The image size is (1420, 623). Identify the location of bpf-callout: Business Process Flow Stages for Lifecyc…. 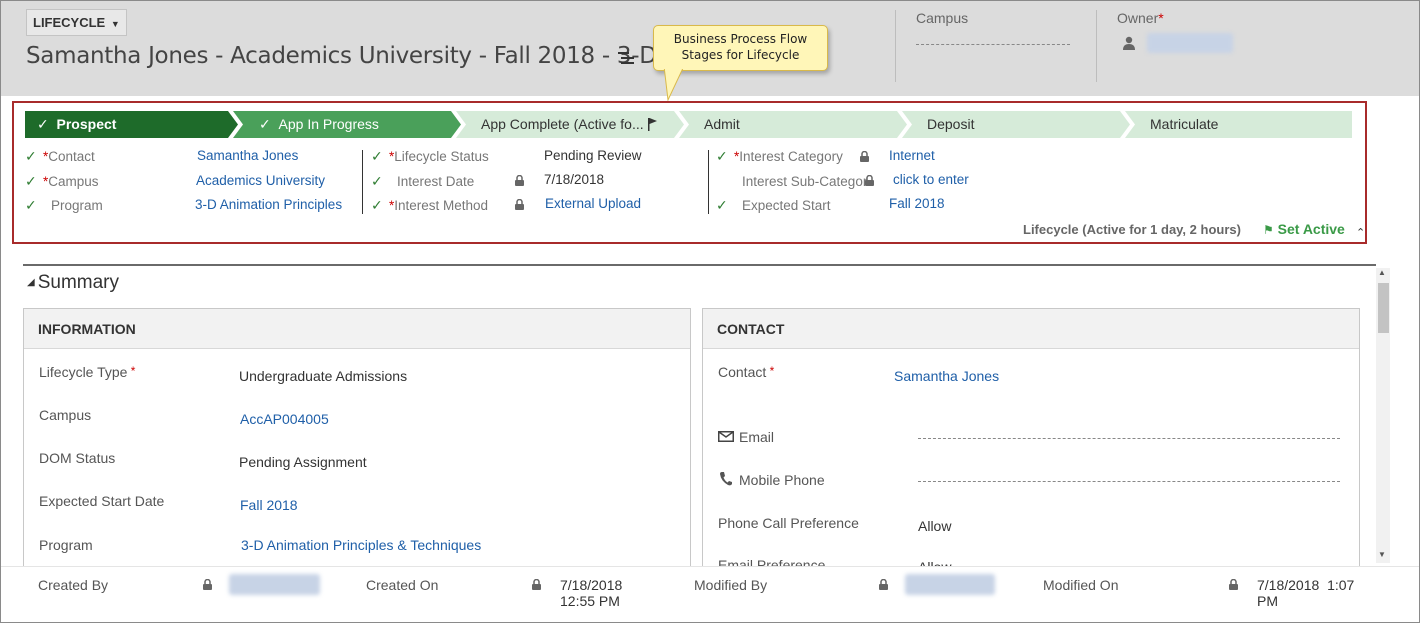
(740, 48).